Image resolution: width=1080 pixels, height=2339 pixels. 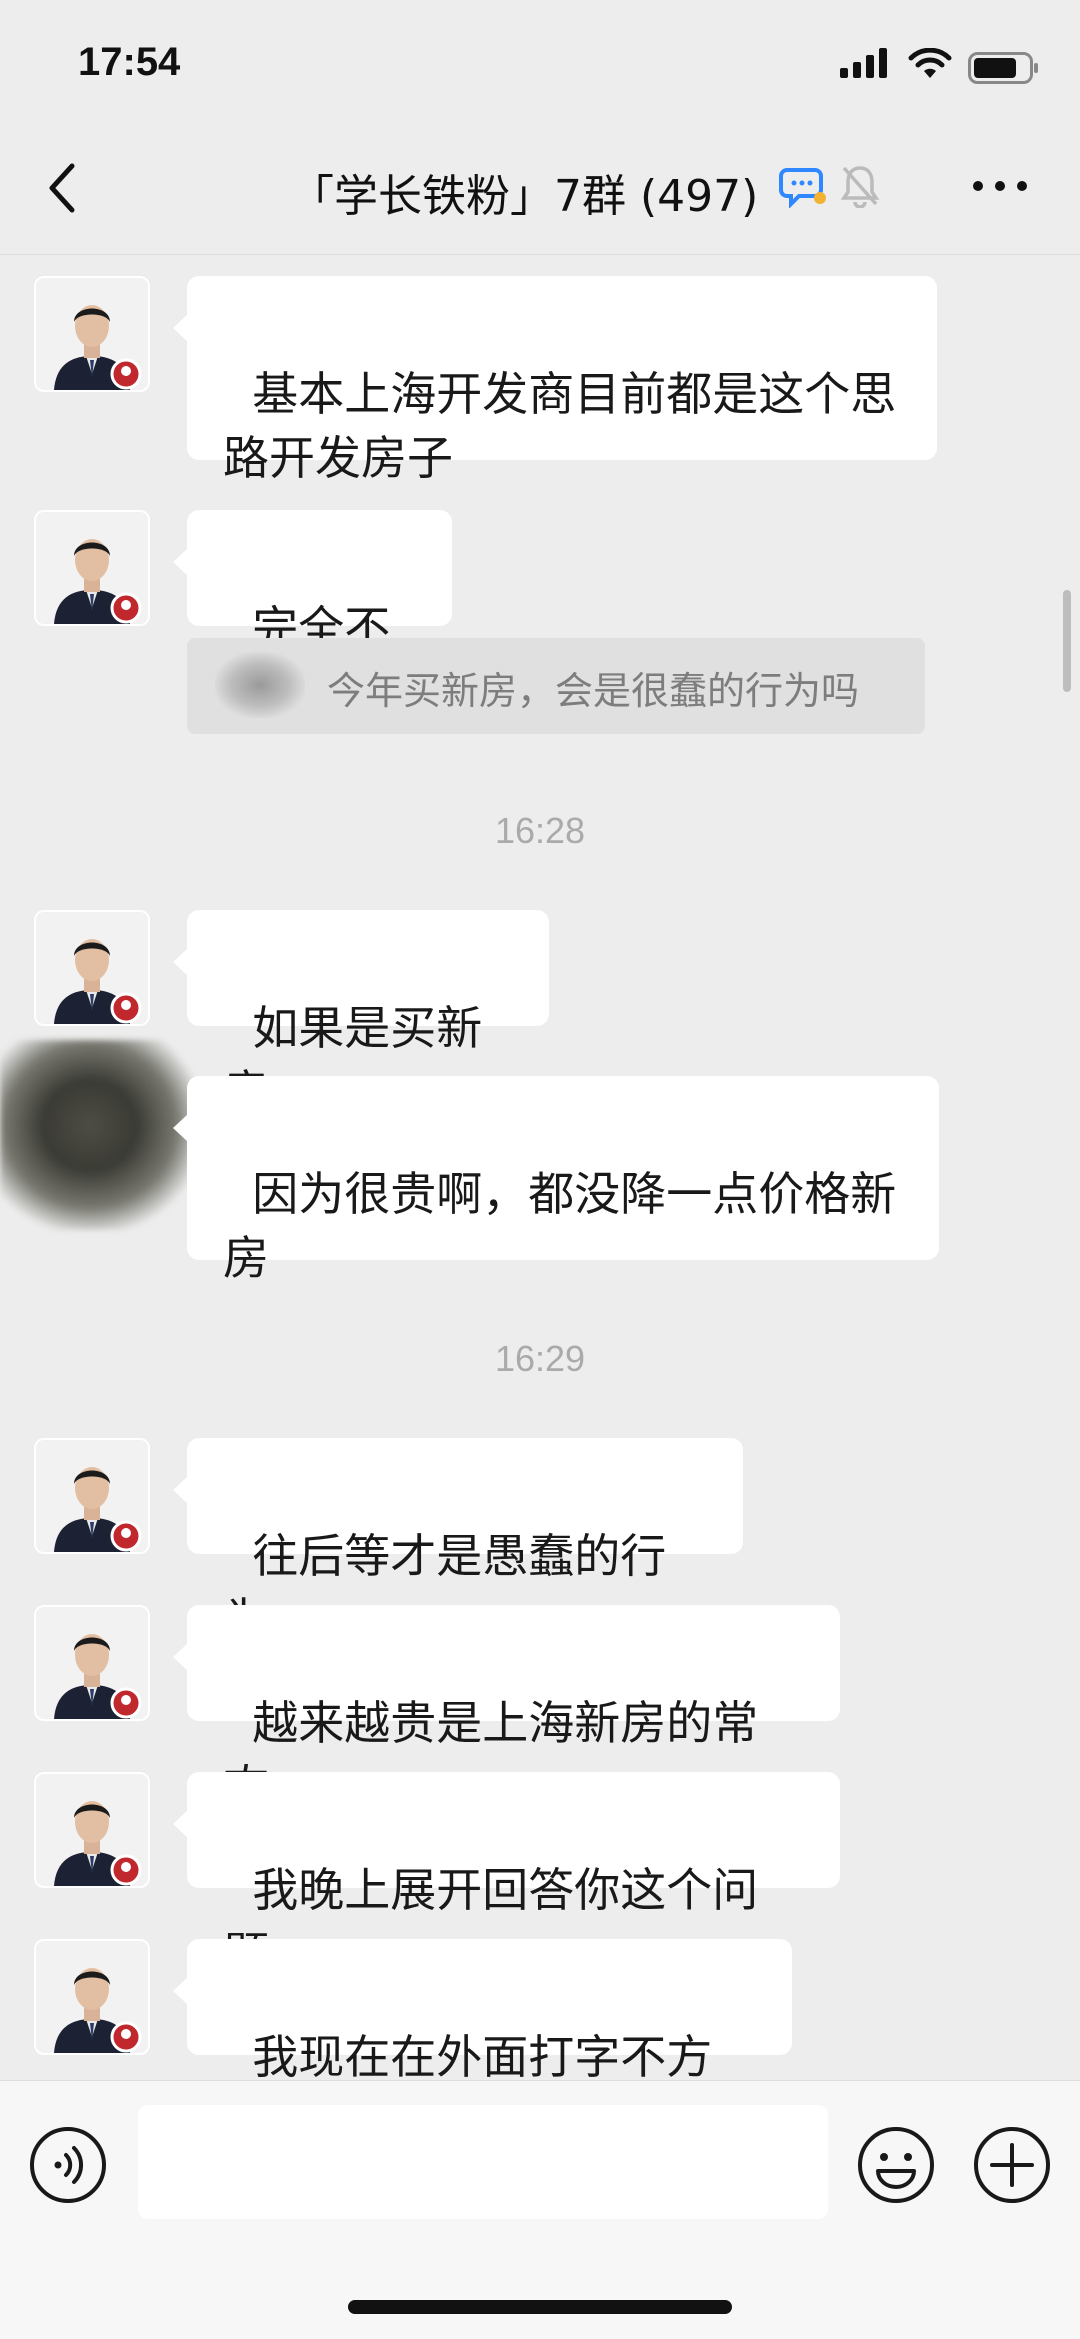 What do you see at coordinates (1003, 68) in the screenshot?
I see `battery-icon` at bounding box center [1003, 68].